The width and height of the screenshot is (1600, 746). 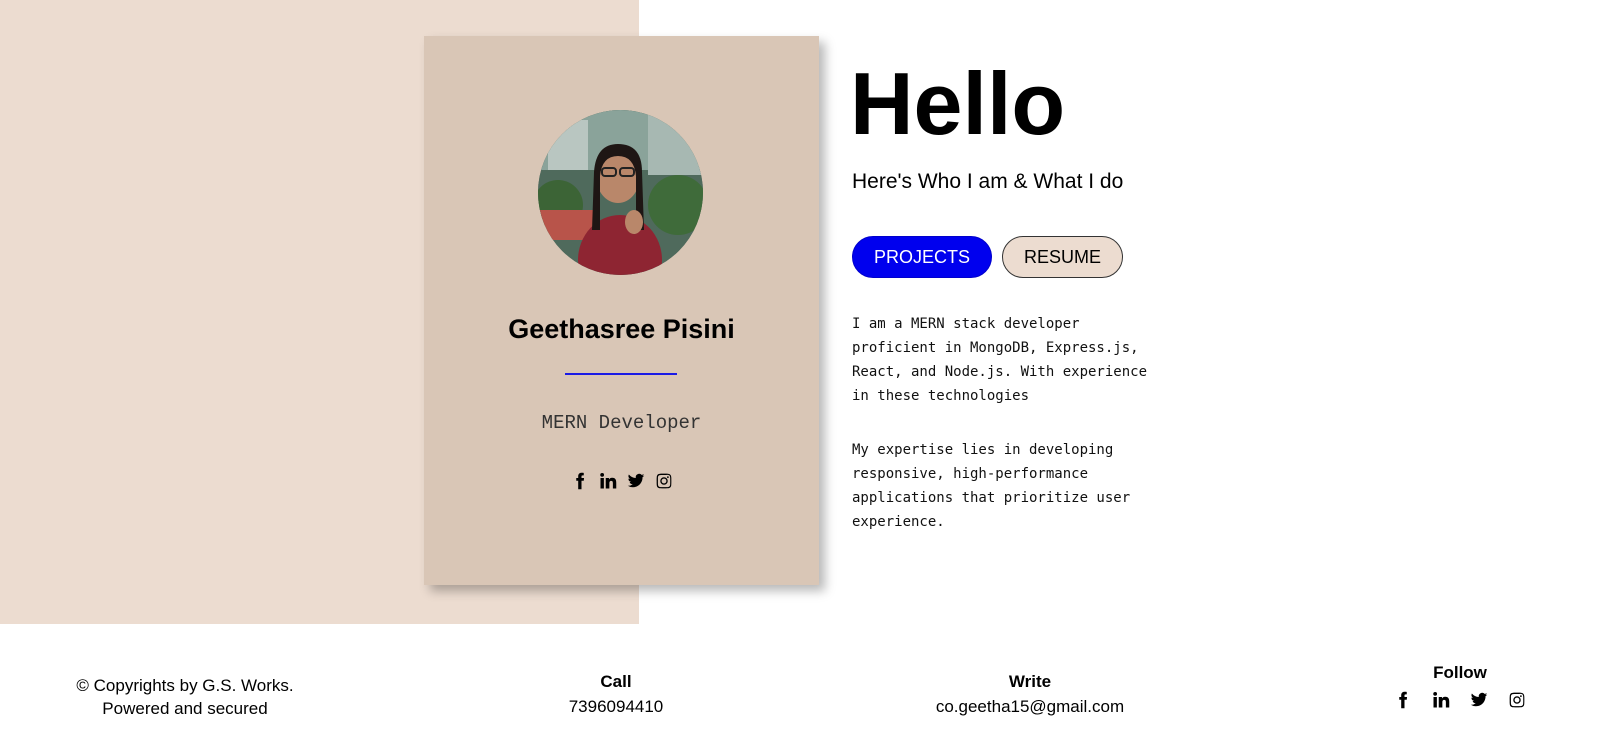 I want to click on profile-name: Geethasree Pisini, so click(x=621, y=329).